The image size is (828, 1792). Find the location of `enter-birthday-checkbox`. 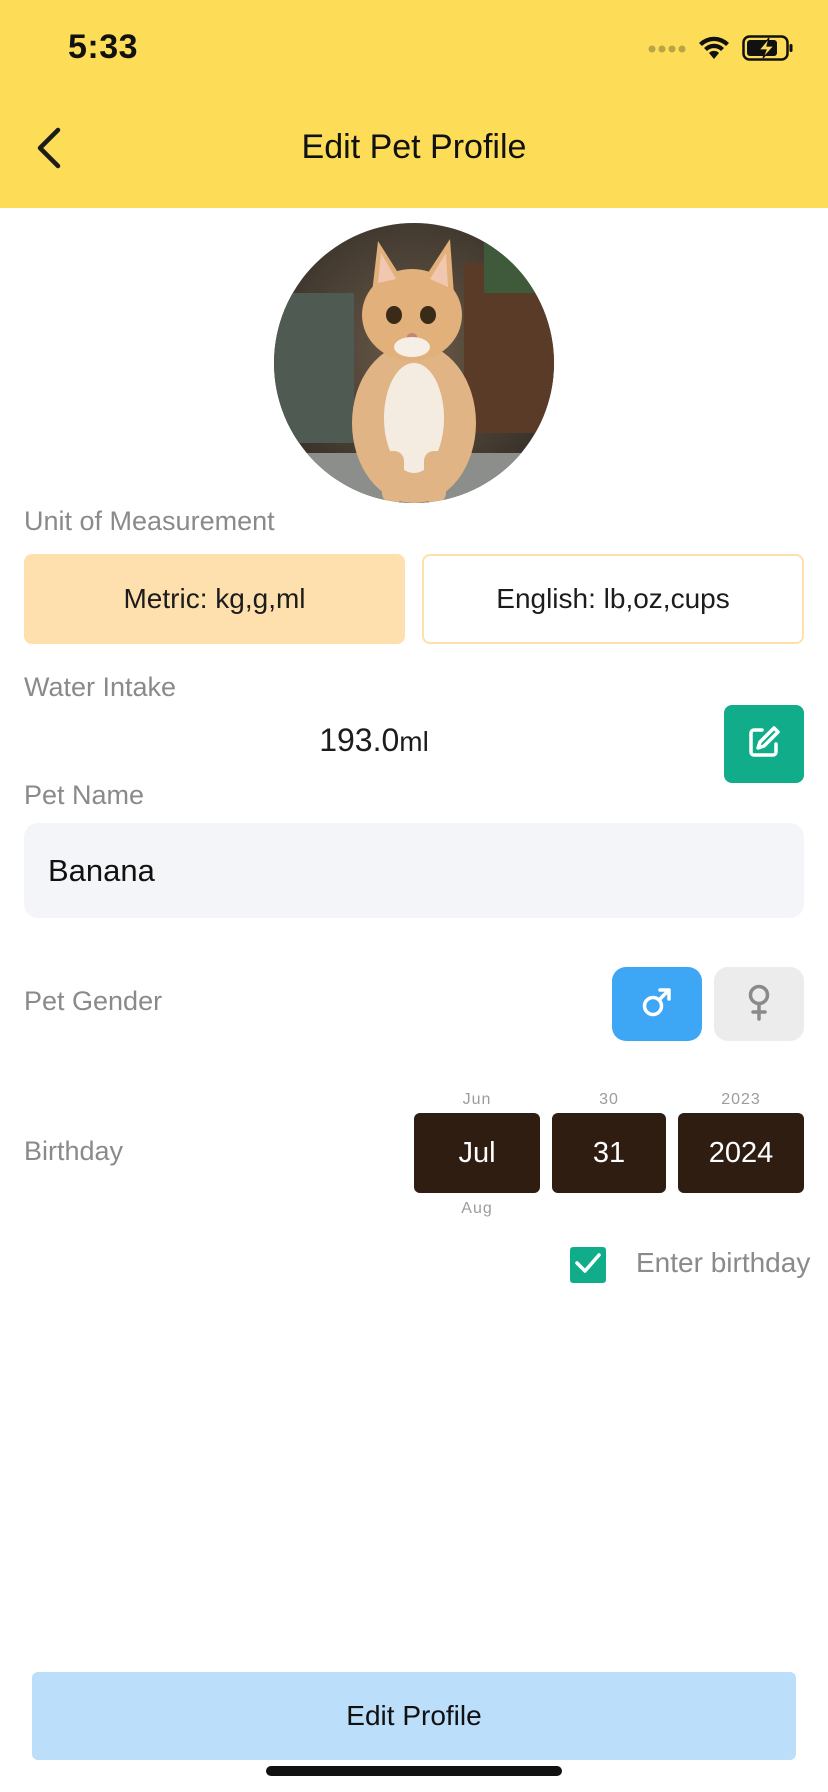

enter-birthday-checkbox is located at coordinates (588, 1265).